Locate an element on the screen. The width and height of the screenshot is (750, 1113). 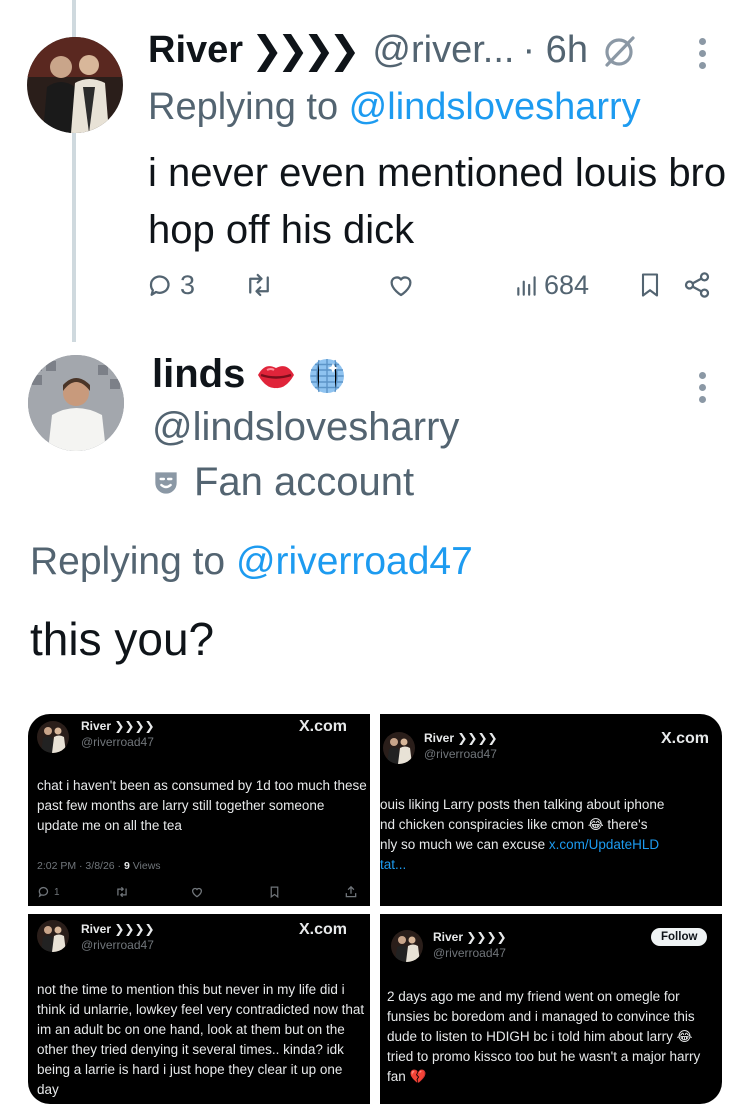
reply-header: River ❯❯❯❯ @river... · 6h is located at coordinates (393, 50).